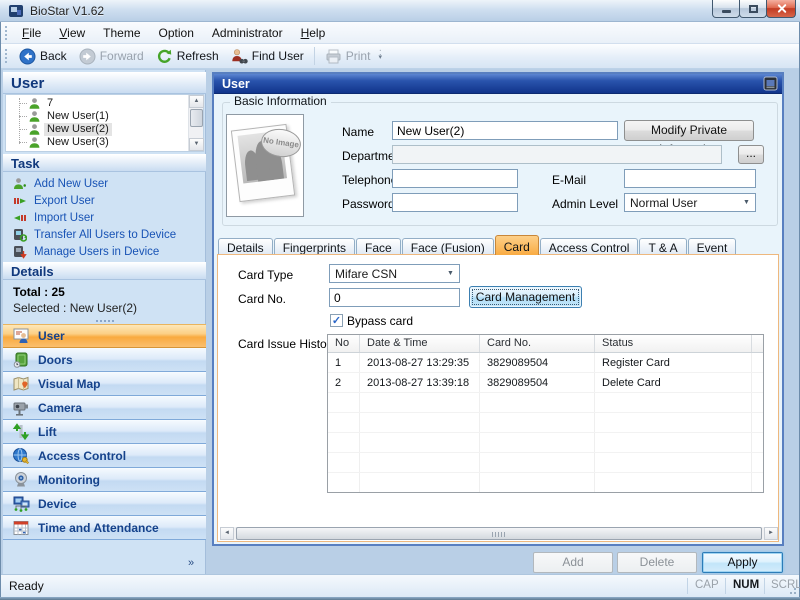 The width and height of the screenshot is (800, 600). Describe the element at coordinates (690, 178) in the screenshot. I see `email-input` at that location.